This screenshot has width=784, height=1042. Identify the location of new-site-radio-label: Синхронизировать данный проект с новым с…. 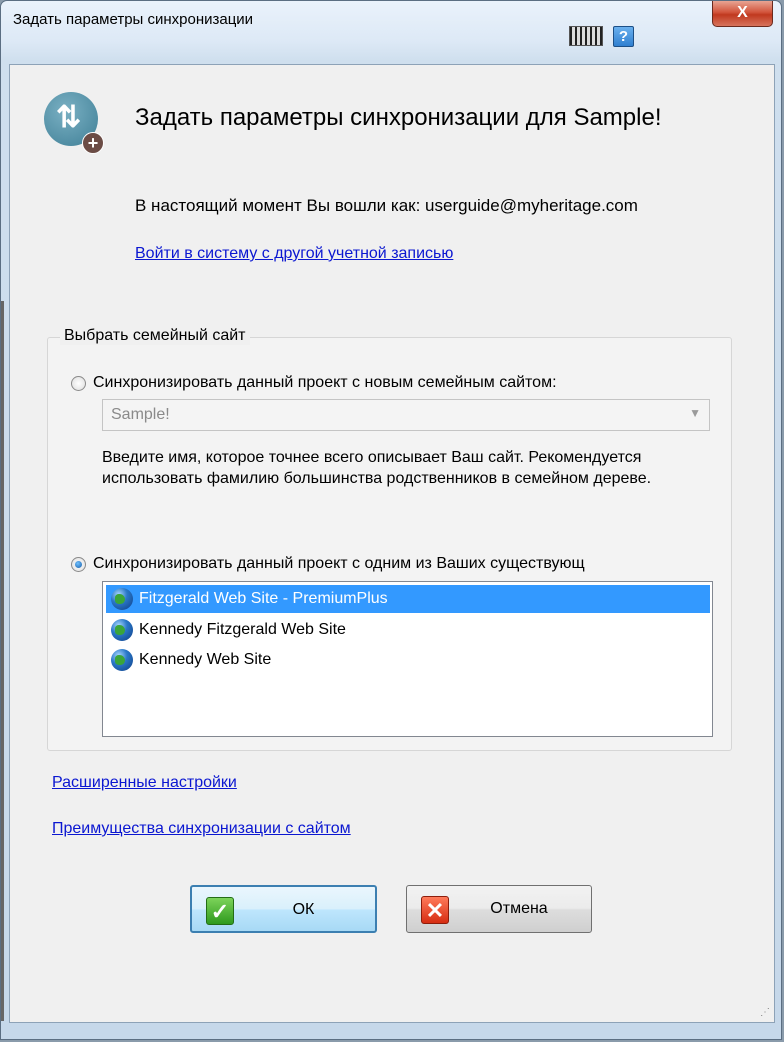
(325, 383).